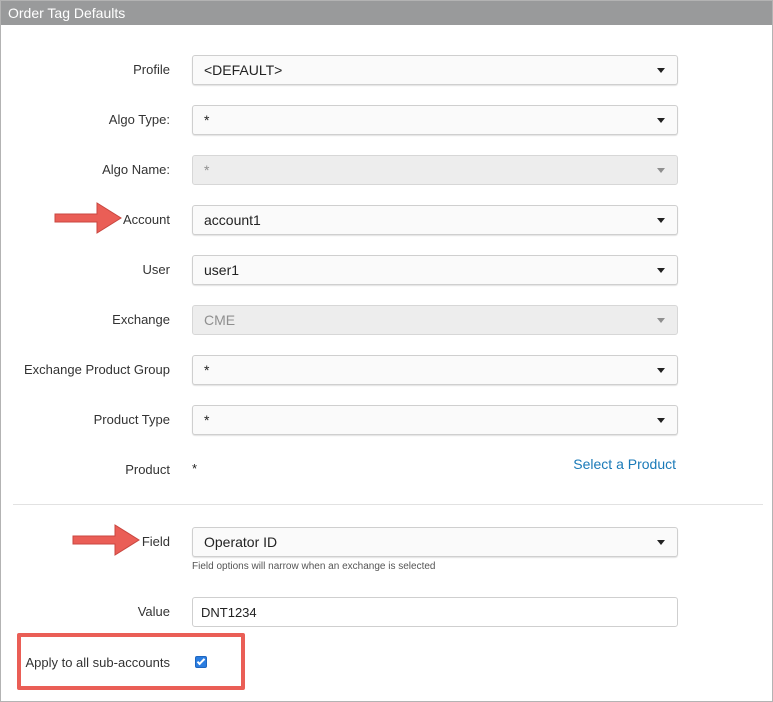 This screenshot has height=702, width=773. What do you see at coordinates (624, 464) in the screenshot?
I see `select-product-link: Select a Product` at bounding box center [624, 464].